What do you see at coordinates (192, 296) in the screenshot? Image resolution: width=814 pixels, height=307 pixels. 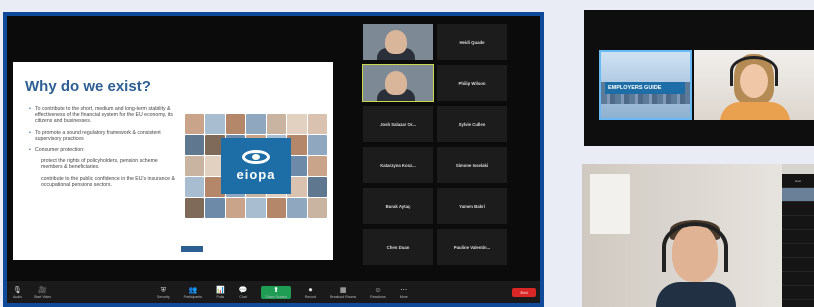 I see `toolbar-label: Participants` at bounding box center [192, 296].